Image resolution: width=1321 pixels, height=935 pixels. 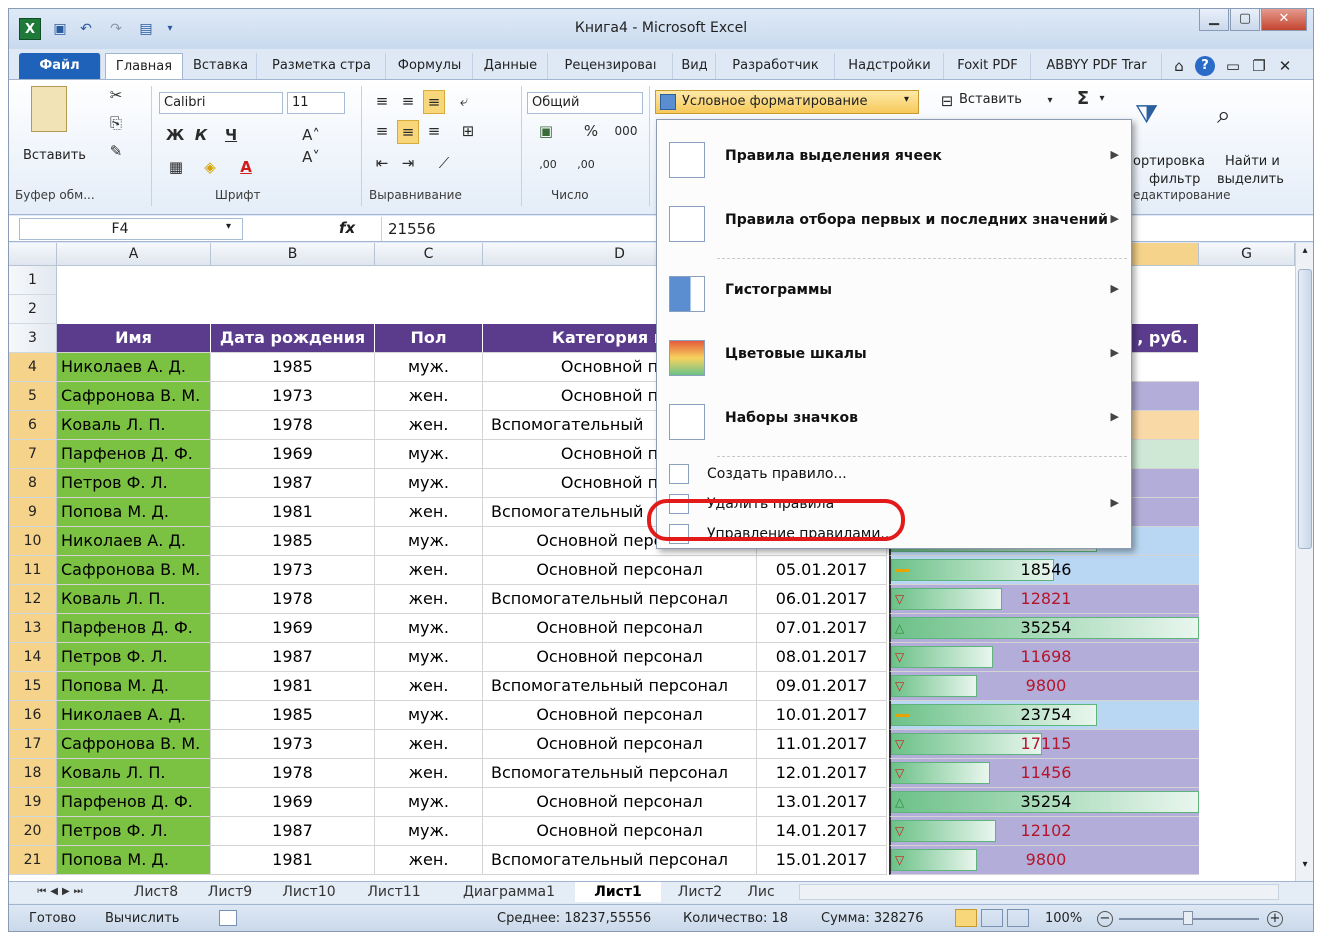 What do you see at coordinates (175, 135) in the screenshot?
I see `bold-button: Ж` at bounding box center [175, 135].